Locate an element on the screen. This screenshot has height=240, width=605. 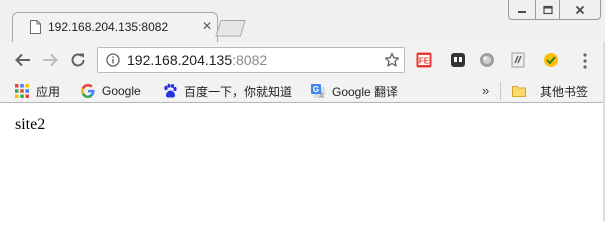
script-extension-icon is located at coordinates (518, 60).